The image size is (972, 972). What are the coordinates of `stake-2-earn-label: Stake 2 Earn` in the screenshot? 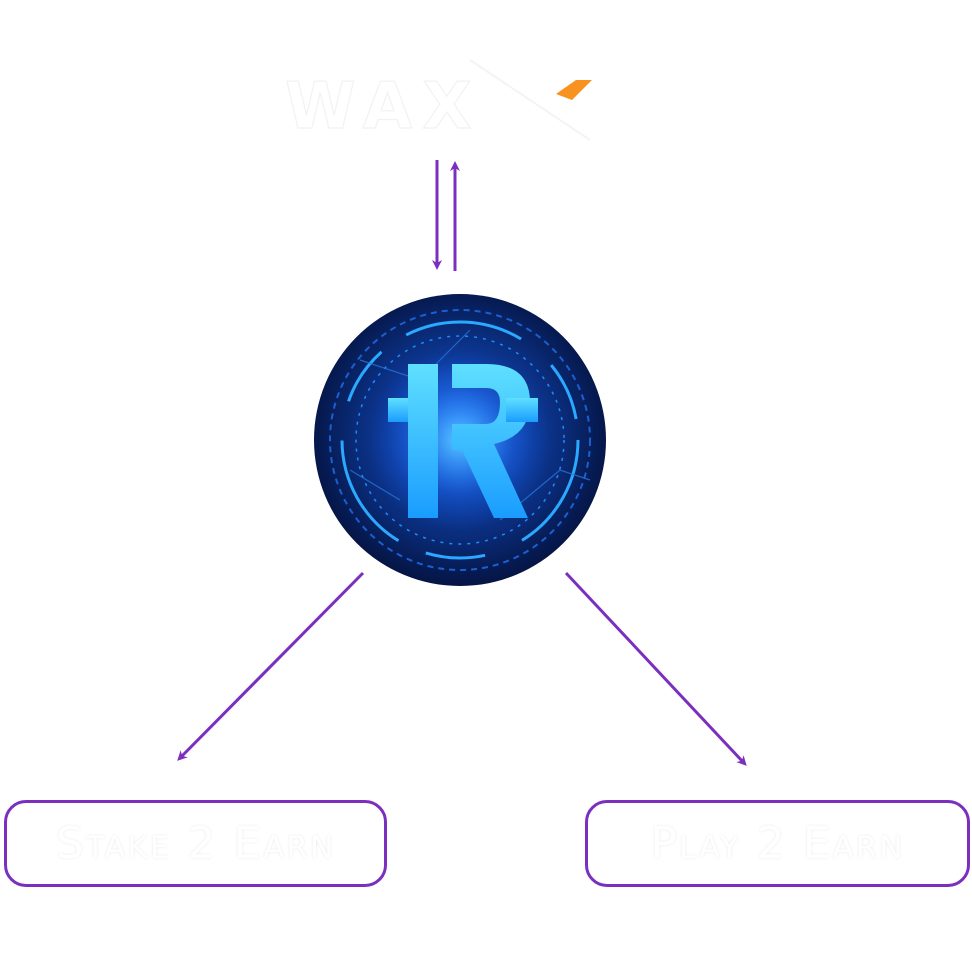 It's located at (195, 843).